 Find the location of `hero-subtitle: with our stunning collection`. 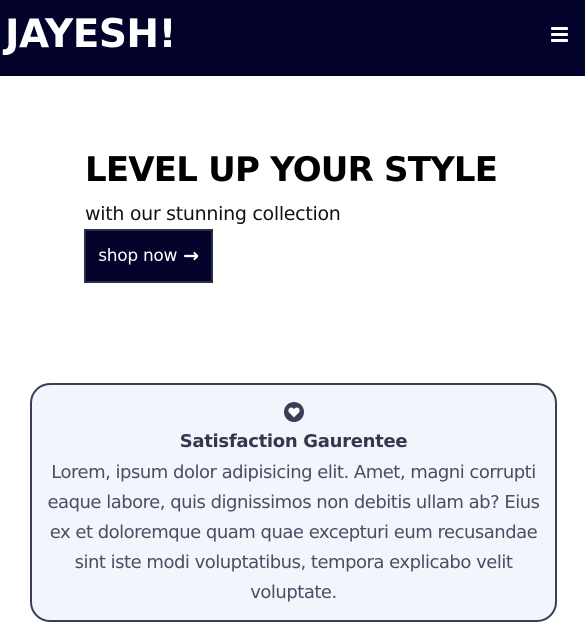

hero-subtitle: with our stunning collection is located at coordinates (213, 214).